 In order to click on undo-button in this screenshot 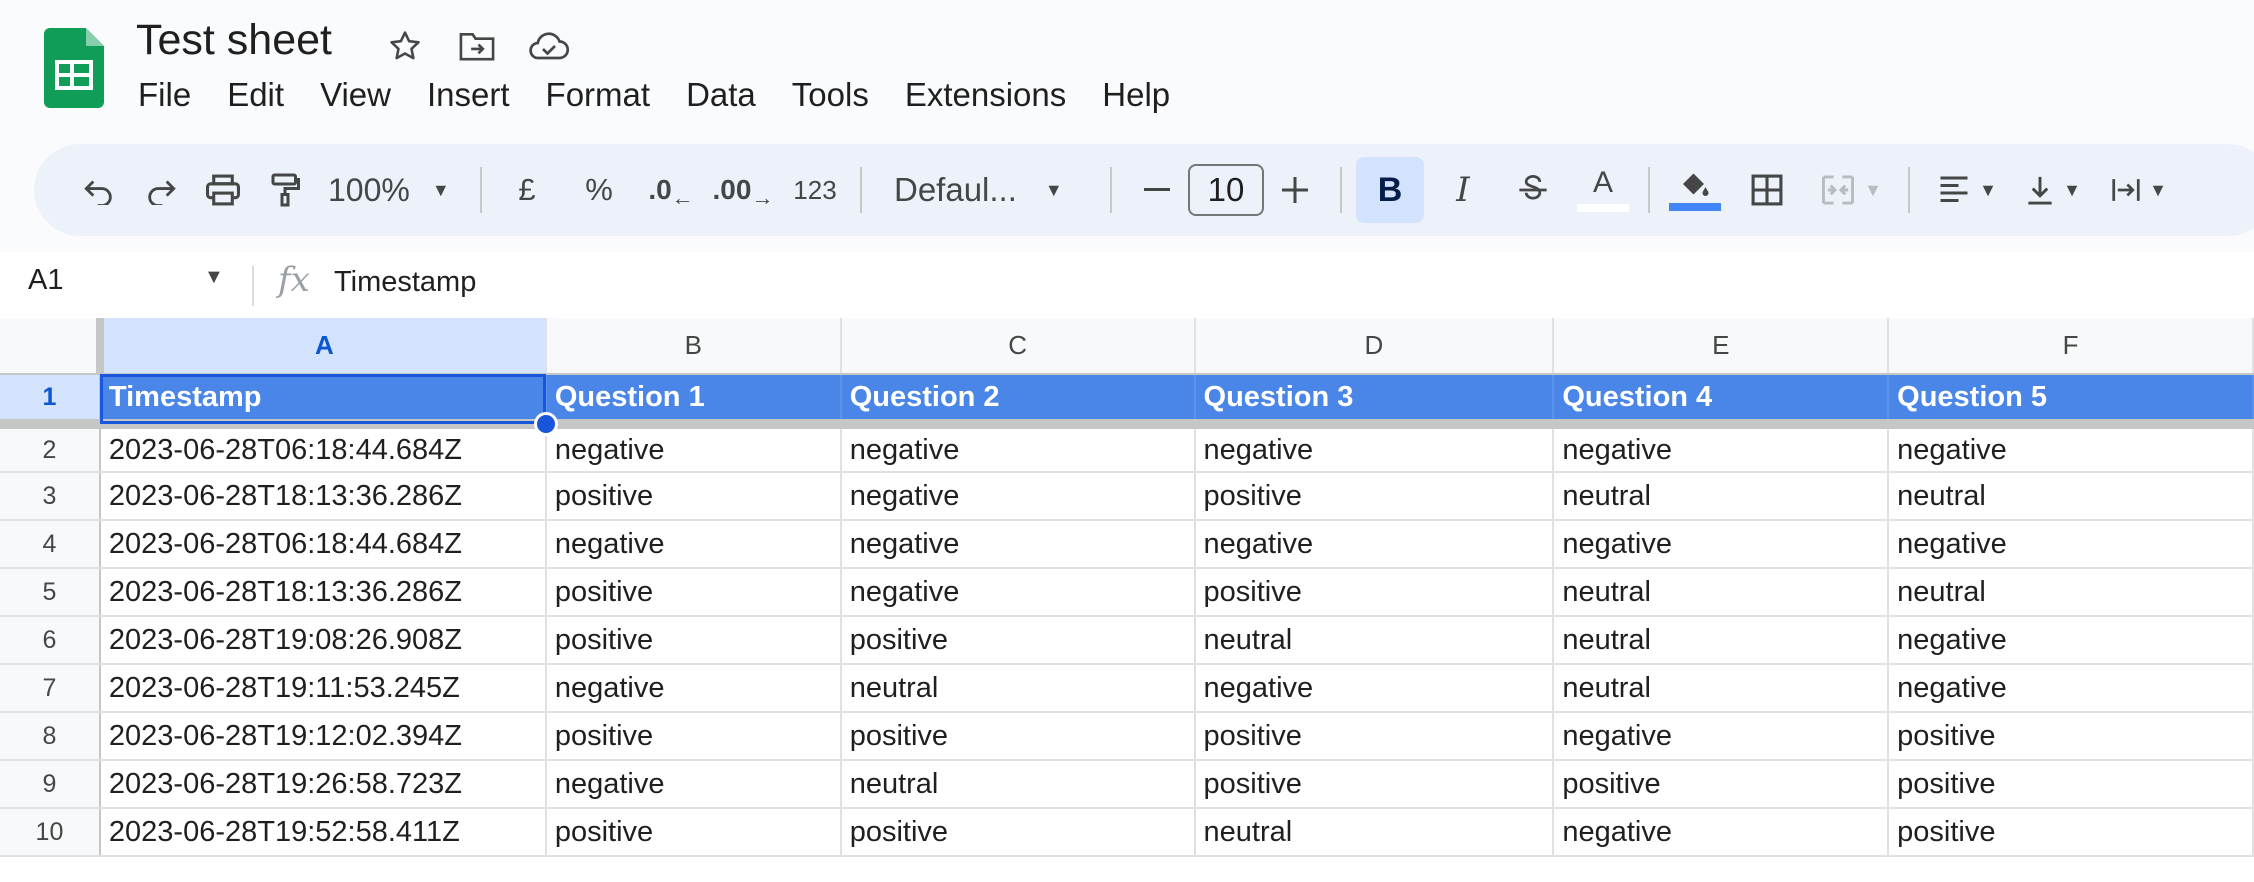, I will do `click(99, 190)`.